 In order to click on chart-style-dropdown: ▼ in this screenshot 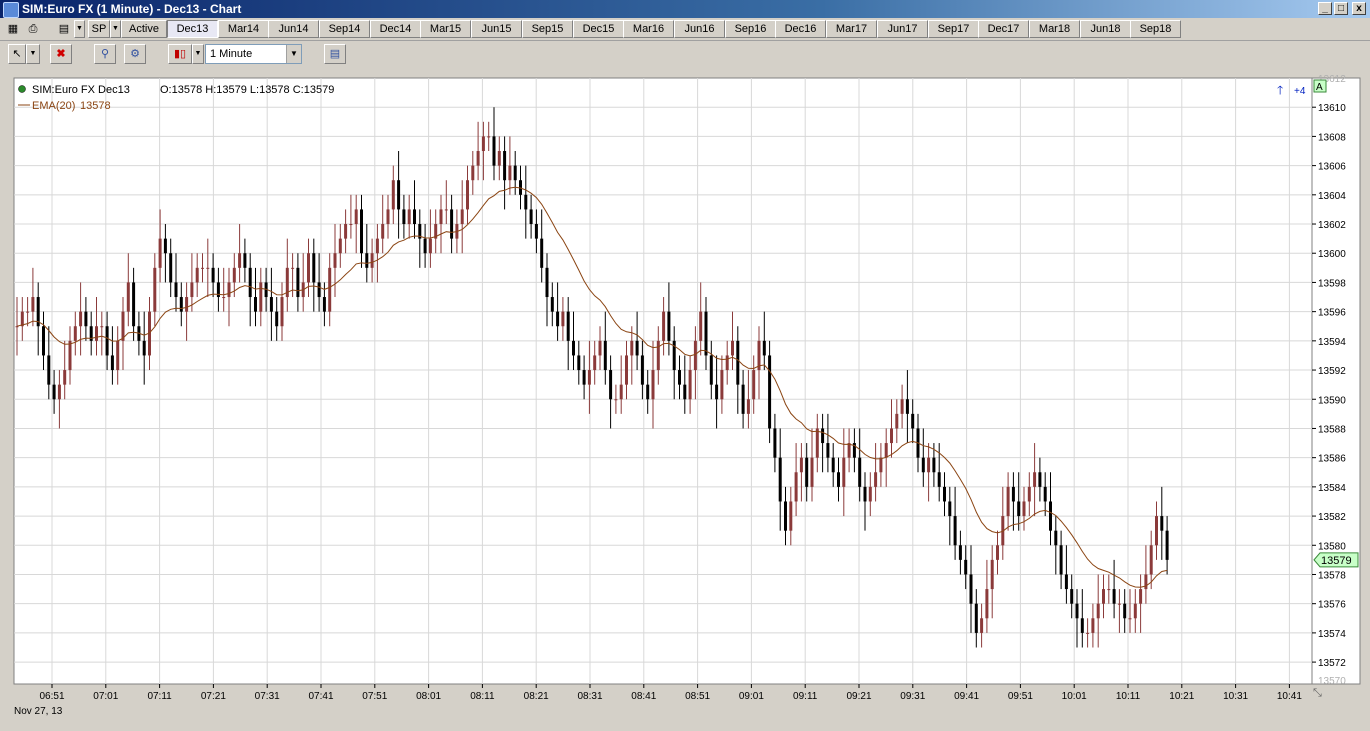, I will do `click(198, 54)`.